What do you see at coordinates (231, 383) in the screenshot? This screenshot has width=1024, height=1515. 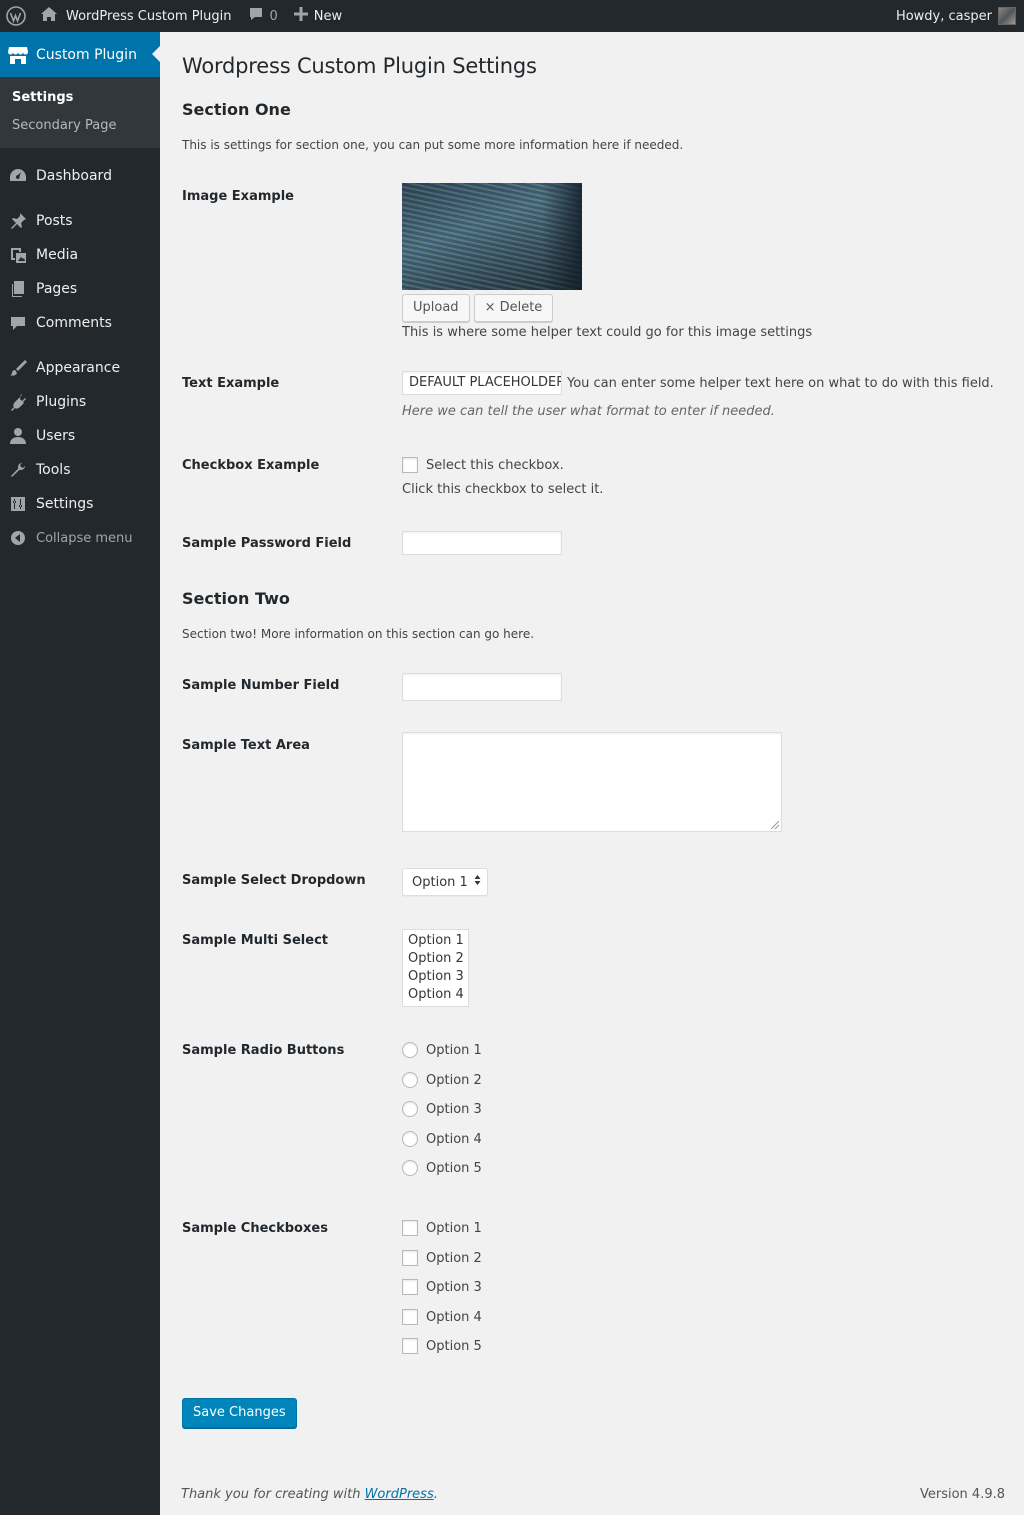 I see `text-example-label: Text Example` at bounding box center [231, 383].